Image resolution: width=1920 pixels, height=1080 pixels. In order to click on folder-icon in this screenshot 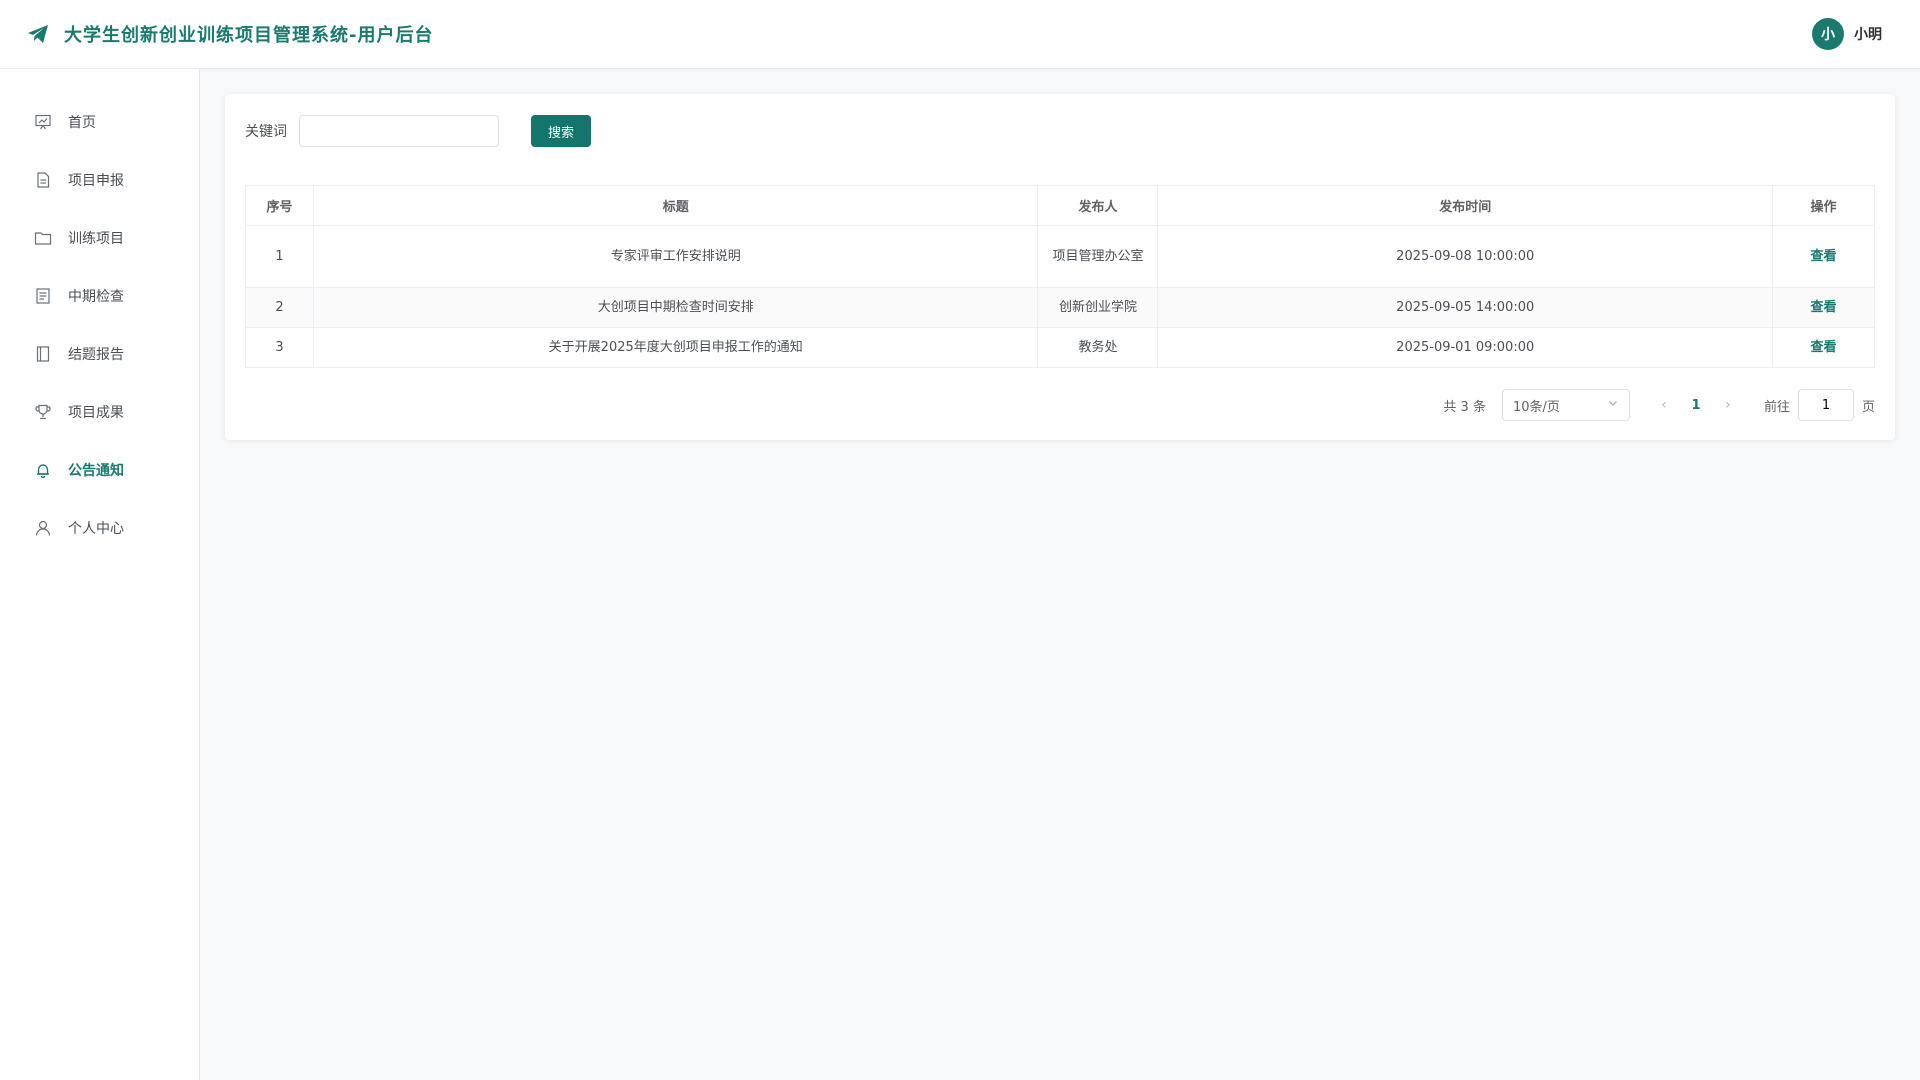, I will do `click(43, 238)`.